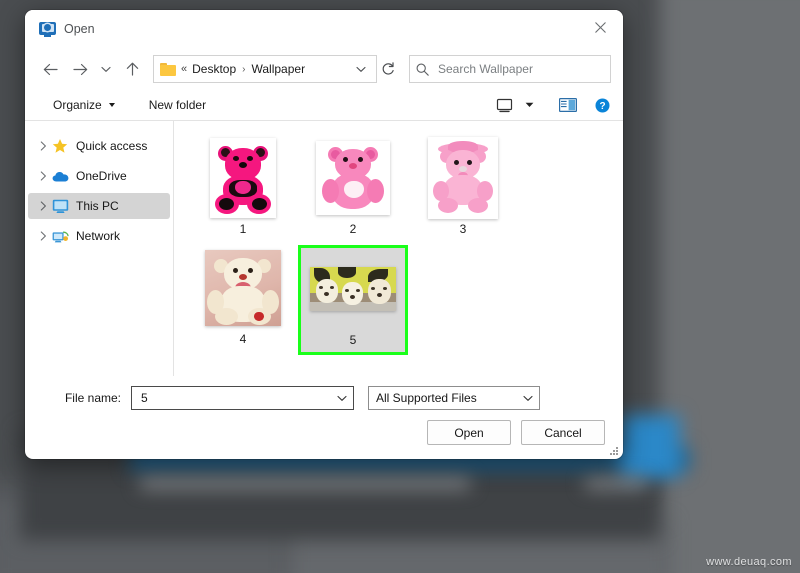 This screenshot has width=800, height=573. I want to click on sidebar-label-network: Network, so click(98, 236).